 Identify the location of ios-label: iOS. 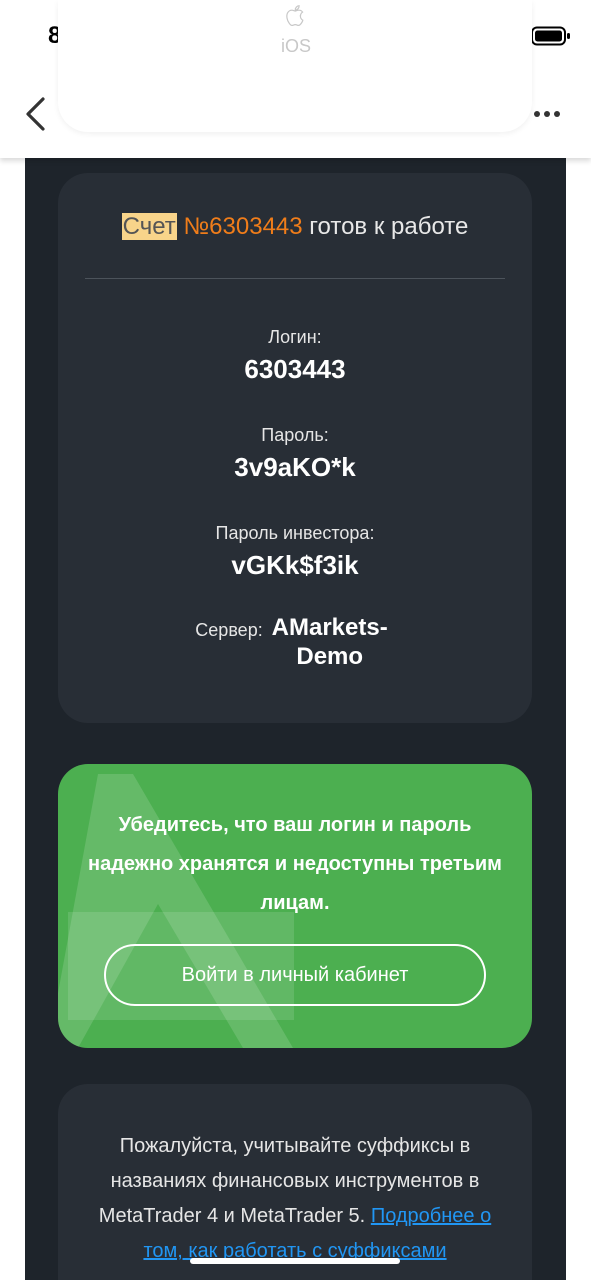
(295, 46).